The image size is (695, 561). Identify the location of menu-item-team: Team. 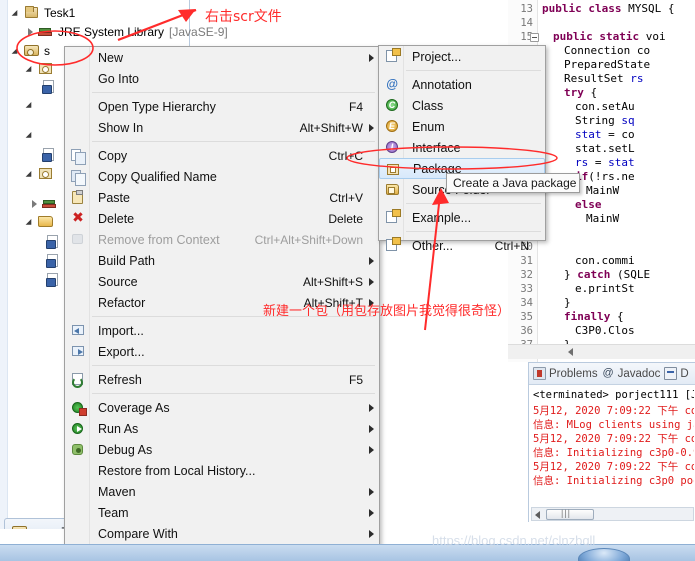
(222, 512).